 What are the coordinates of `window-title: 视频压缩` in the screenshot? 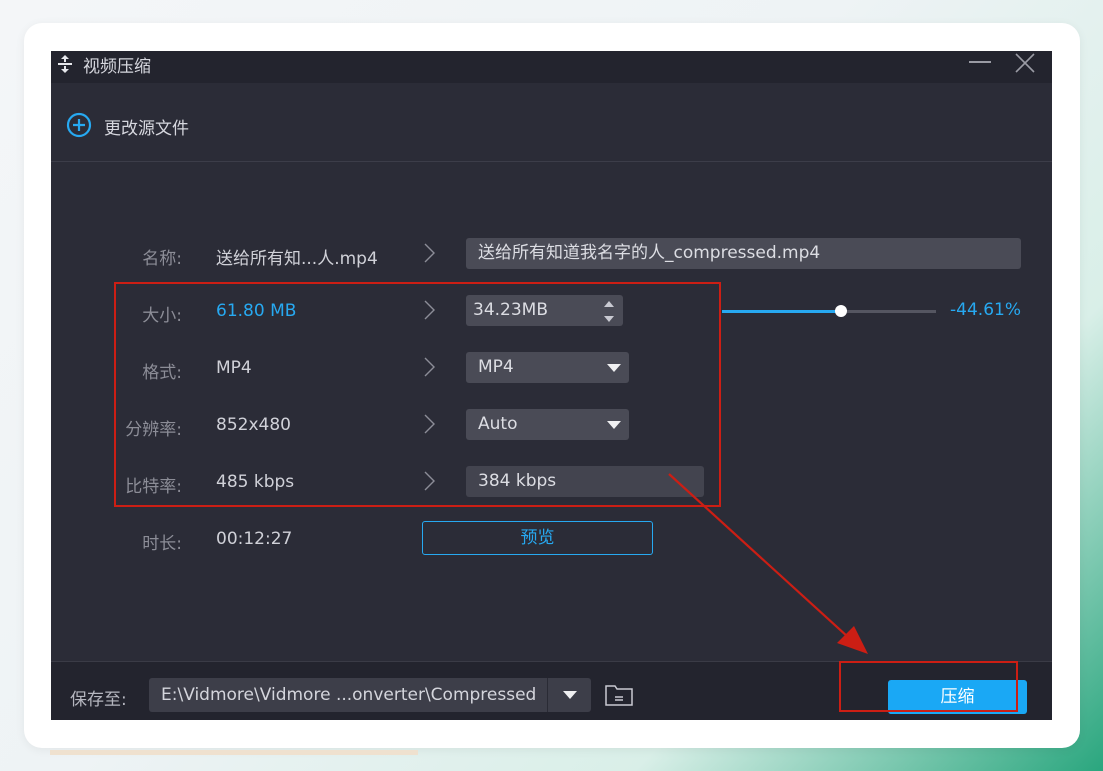 It's located at (117, 67).